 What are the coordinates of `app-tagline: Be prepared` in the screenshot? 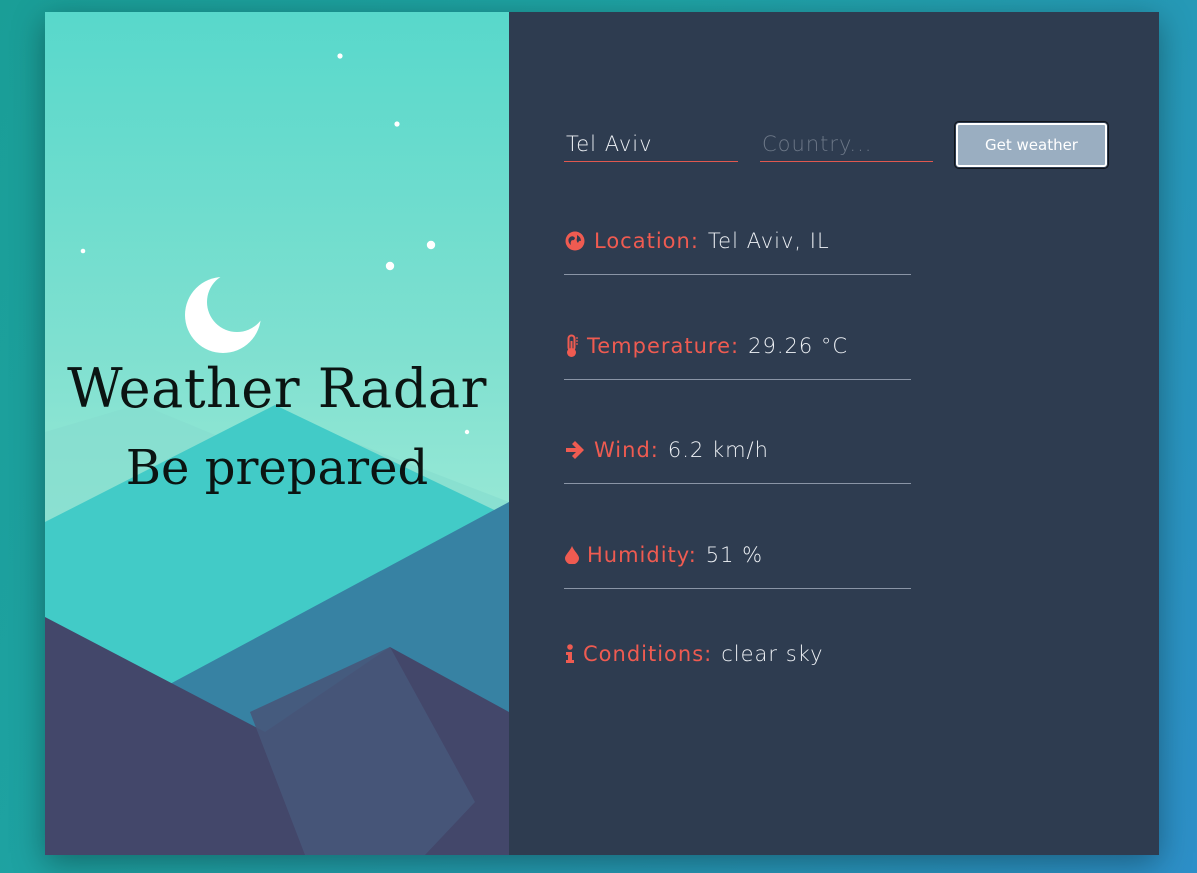 It's located at (277, 468).